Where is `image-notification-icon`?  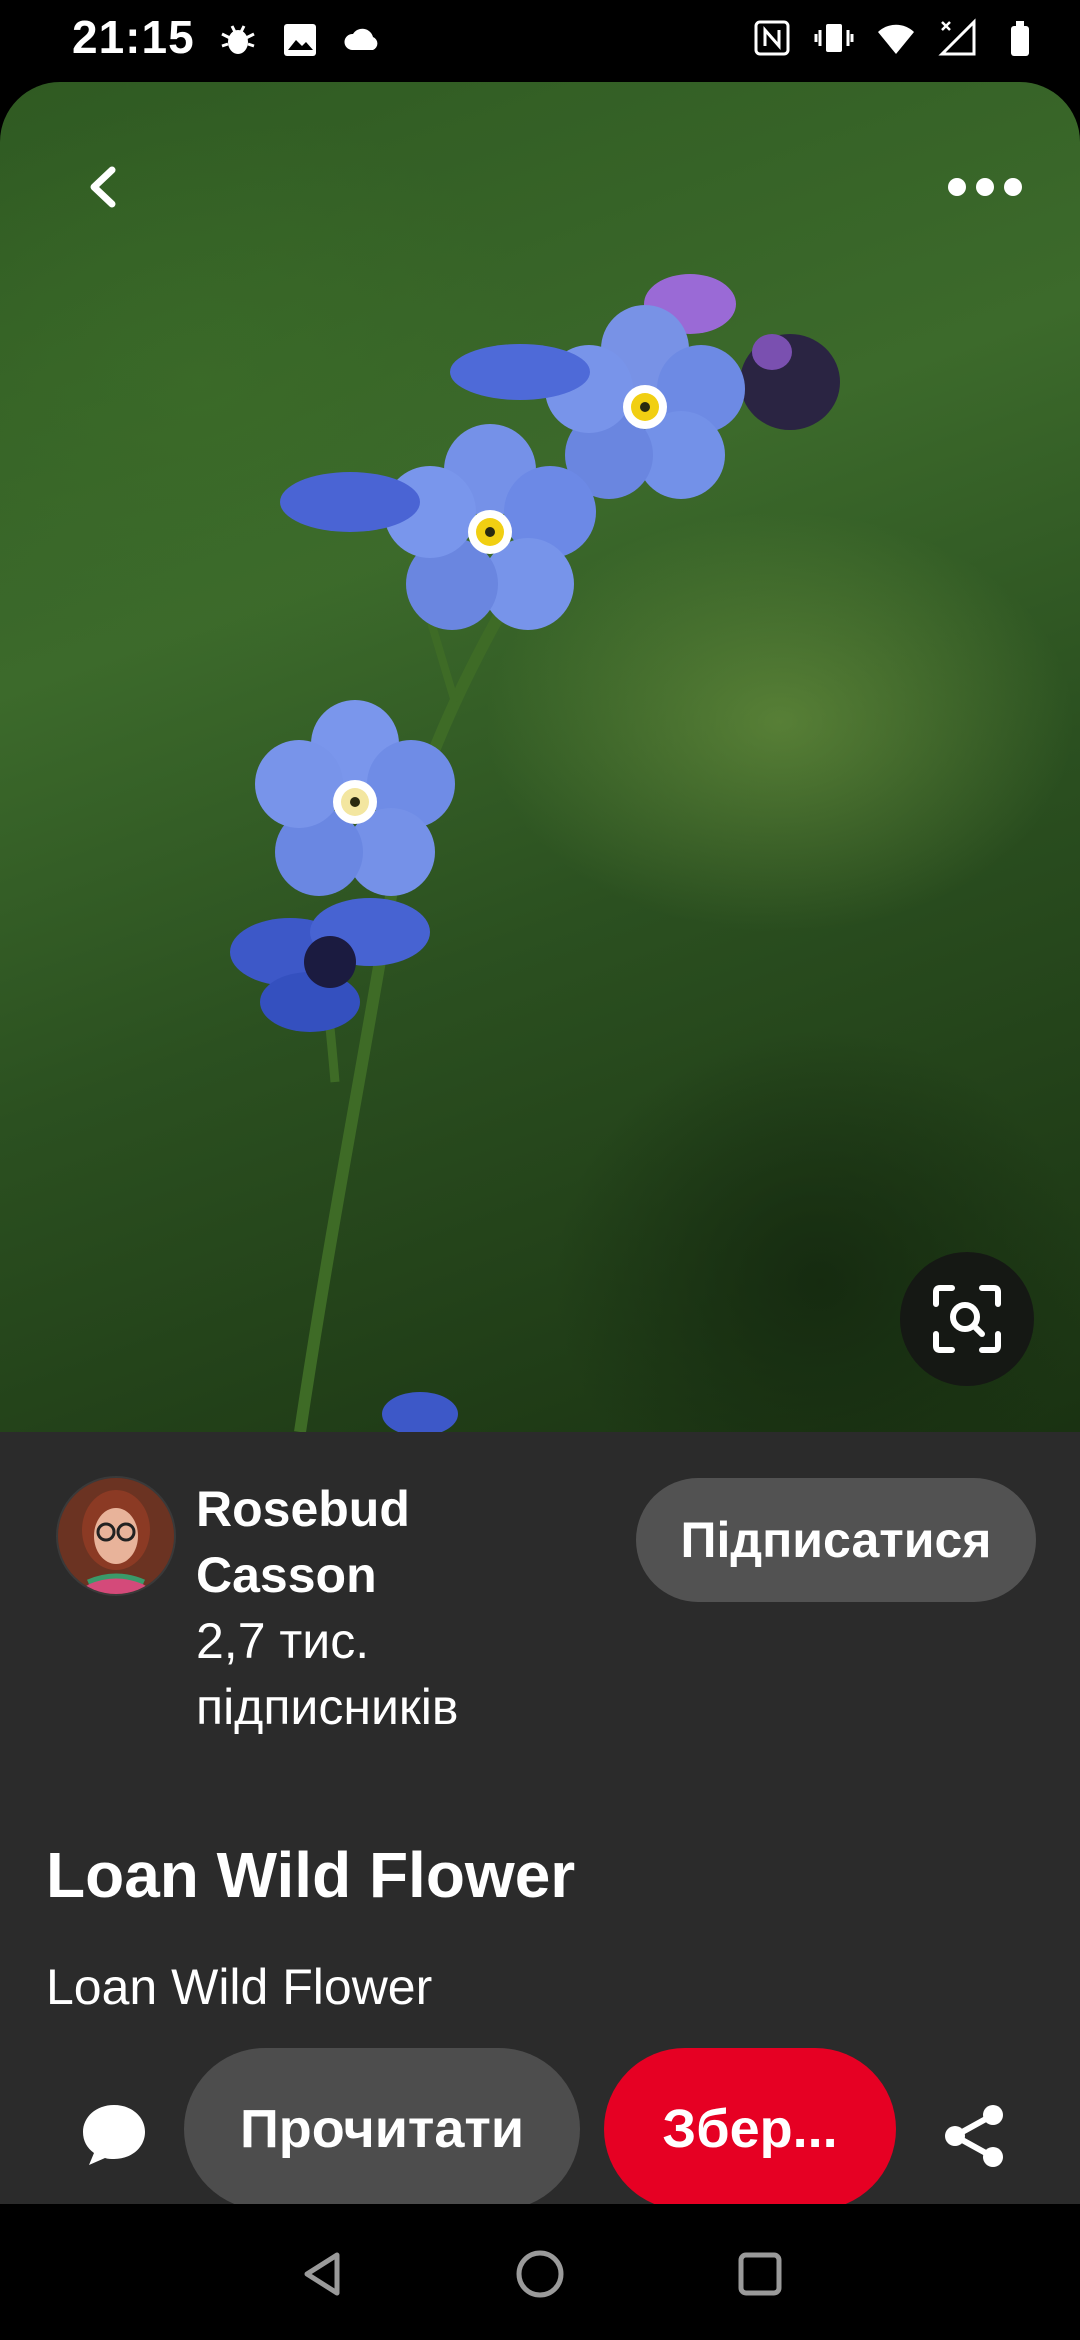
image-notification-icon is located at coordinates (300, 40).